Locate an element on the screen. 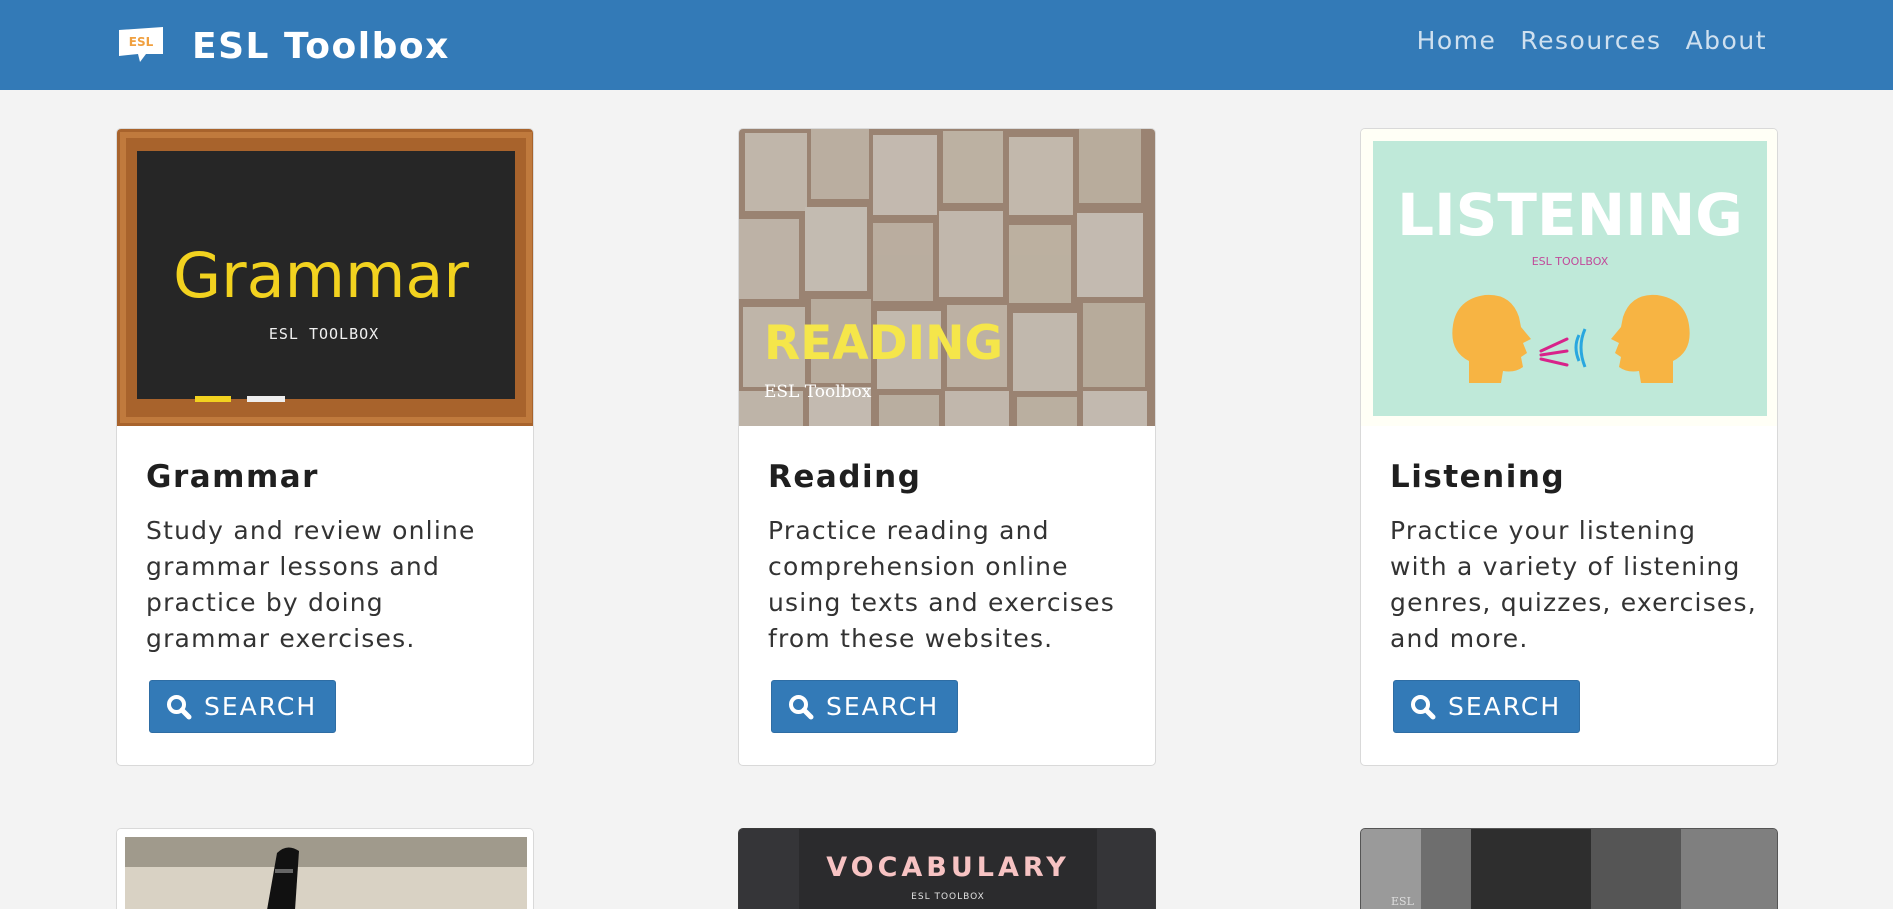 Image resolution: width=1893 pixels, height=909 pixels. reading-image: READING ESL Toolbox is located at coordinates (947, 277).